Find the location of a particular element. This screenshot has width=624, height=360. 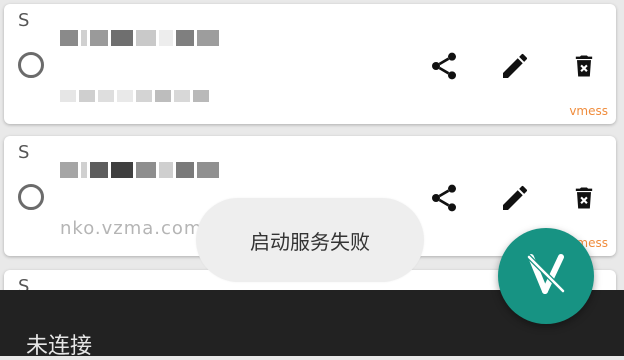

start-service-button is located at coordinates (546, 276).